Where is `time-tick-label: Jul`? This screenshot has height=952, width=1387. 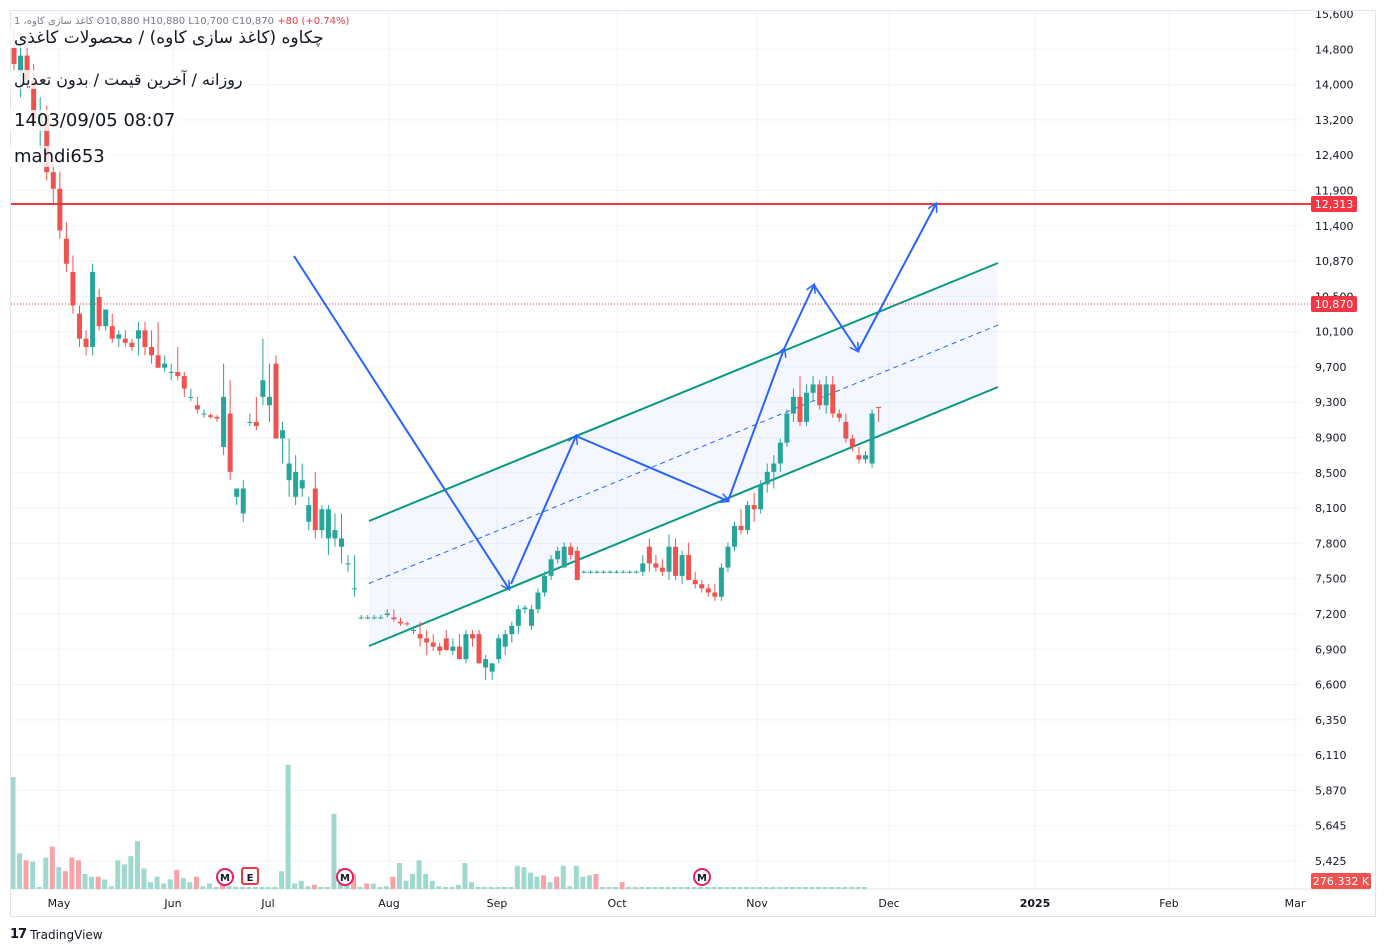 time-tick-label: Jul is located at coordinates (267, 903).